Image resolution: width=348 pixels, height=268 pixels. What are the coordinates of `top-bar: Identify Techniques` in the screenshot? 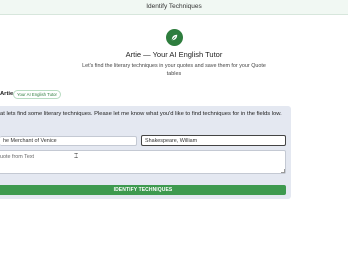 It's located at (174, 7).